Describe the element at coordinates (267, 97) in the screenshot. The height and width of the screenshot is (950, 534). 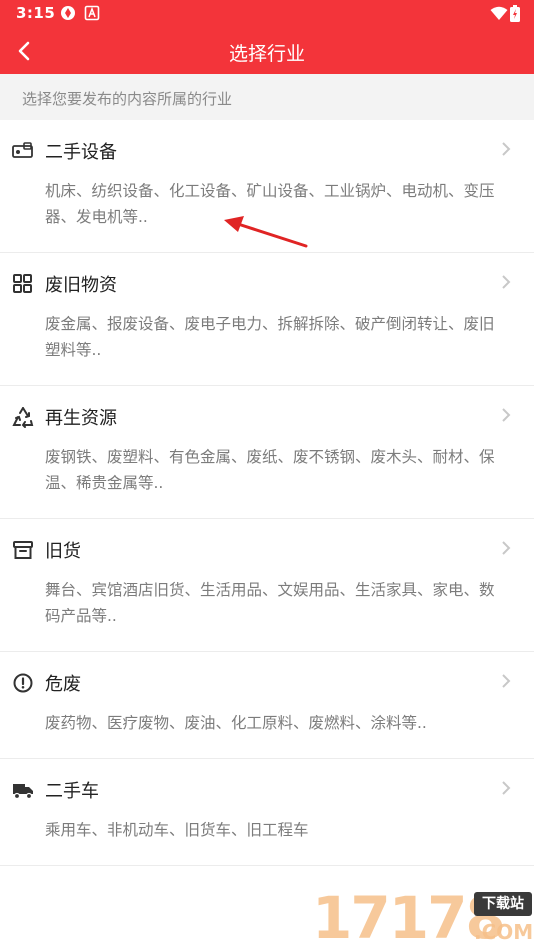
I see `instruction-hint: 选择您要发布的内容所属的行业` at that location.